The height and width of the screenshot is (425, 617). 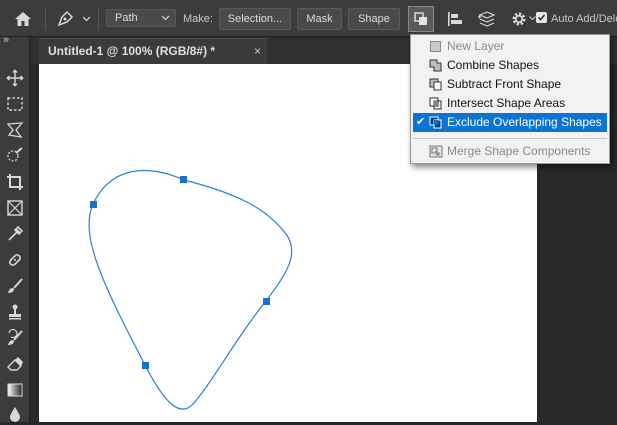 I want to click on menu-item-merge-shape-components: Merge Shape Components, so click(x=510, y=151).